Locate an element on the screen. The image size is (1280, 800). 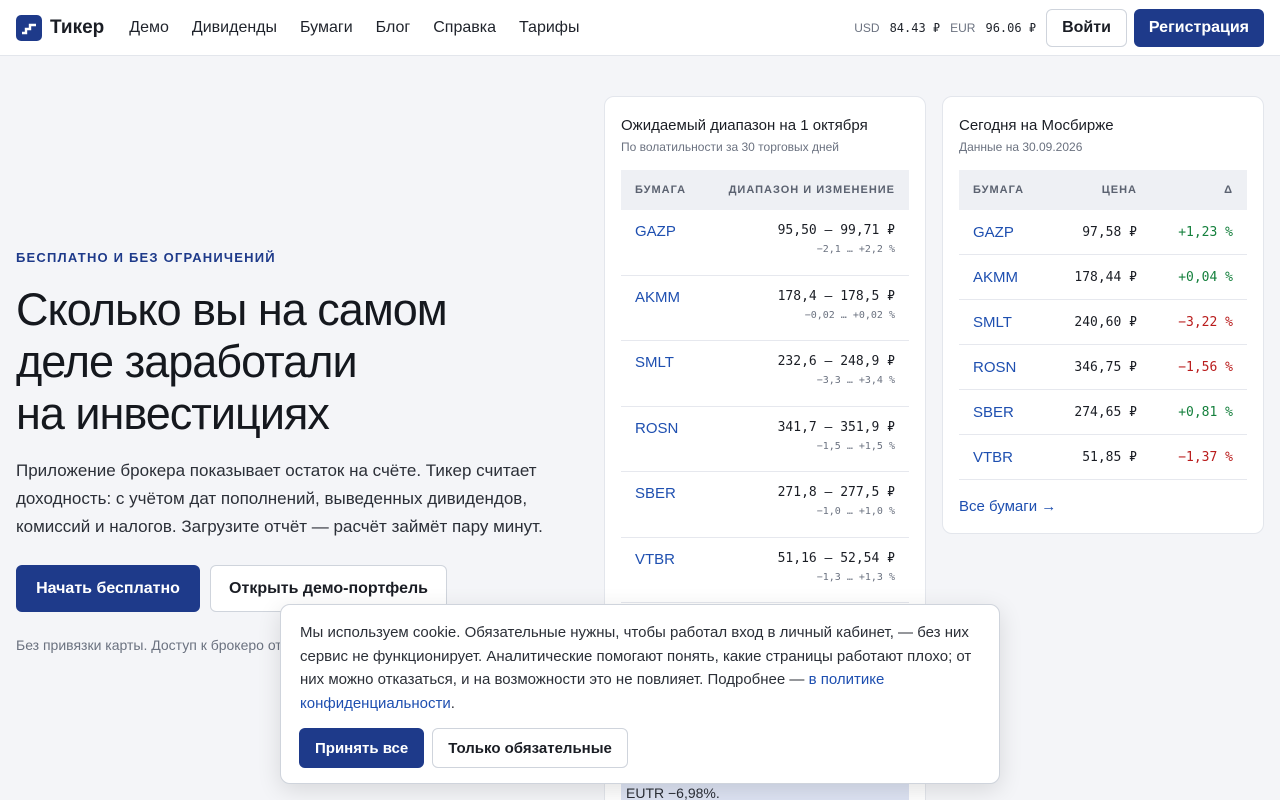
usd-rate: 84.43 ₽ is located at coordinates (915, 27).